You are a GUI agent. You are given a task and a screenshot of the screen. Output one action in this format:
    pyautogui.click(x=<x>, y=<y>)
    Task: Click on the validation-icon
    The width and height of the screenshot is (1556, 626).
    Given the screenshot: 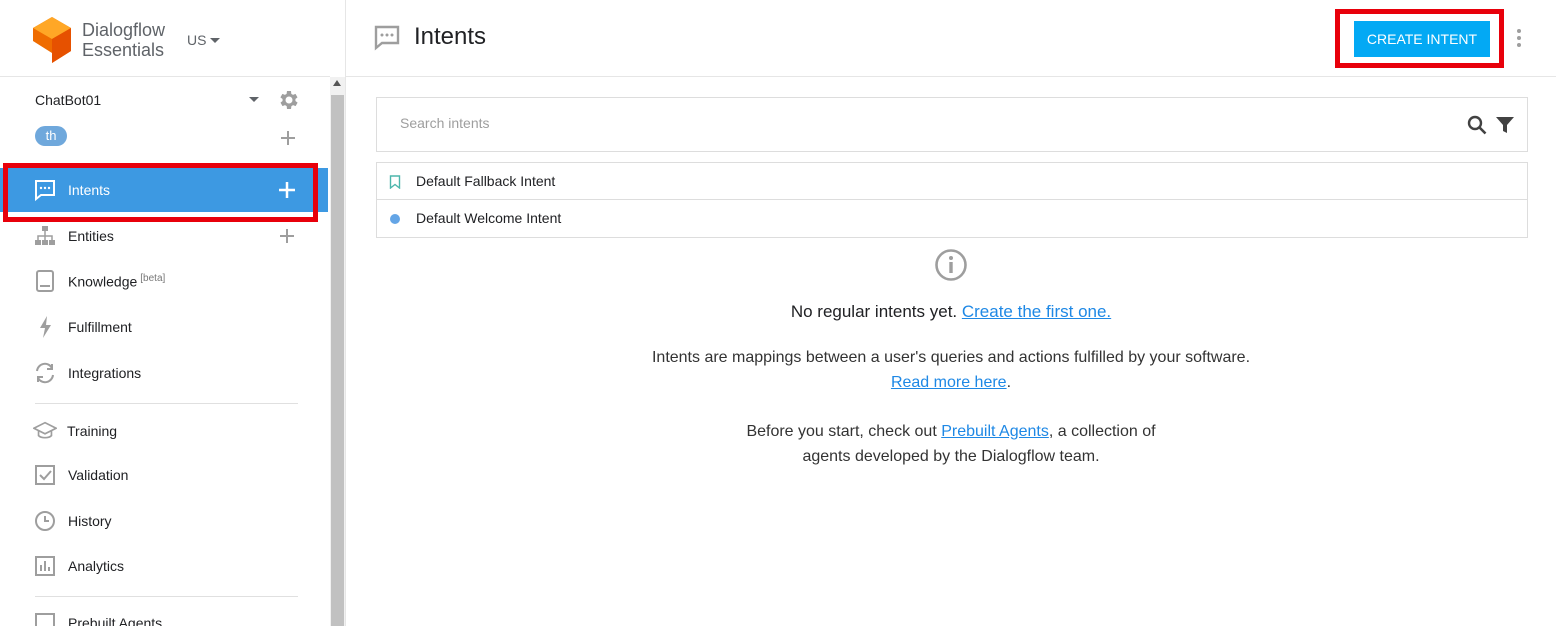 What is the action you would take?
    pyautogui.click(x=45, y=475)
    